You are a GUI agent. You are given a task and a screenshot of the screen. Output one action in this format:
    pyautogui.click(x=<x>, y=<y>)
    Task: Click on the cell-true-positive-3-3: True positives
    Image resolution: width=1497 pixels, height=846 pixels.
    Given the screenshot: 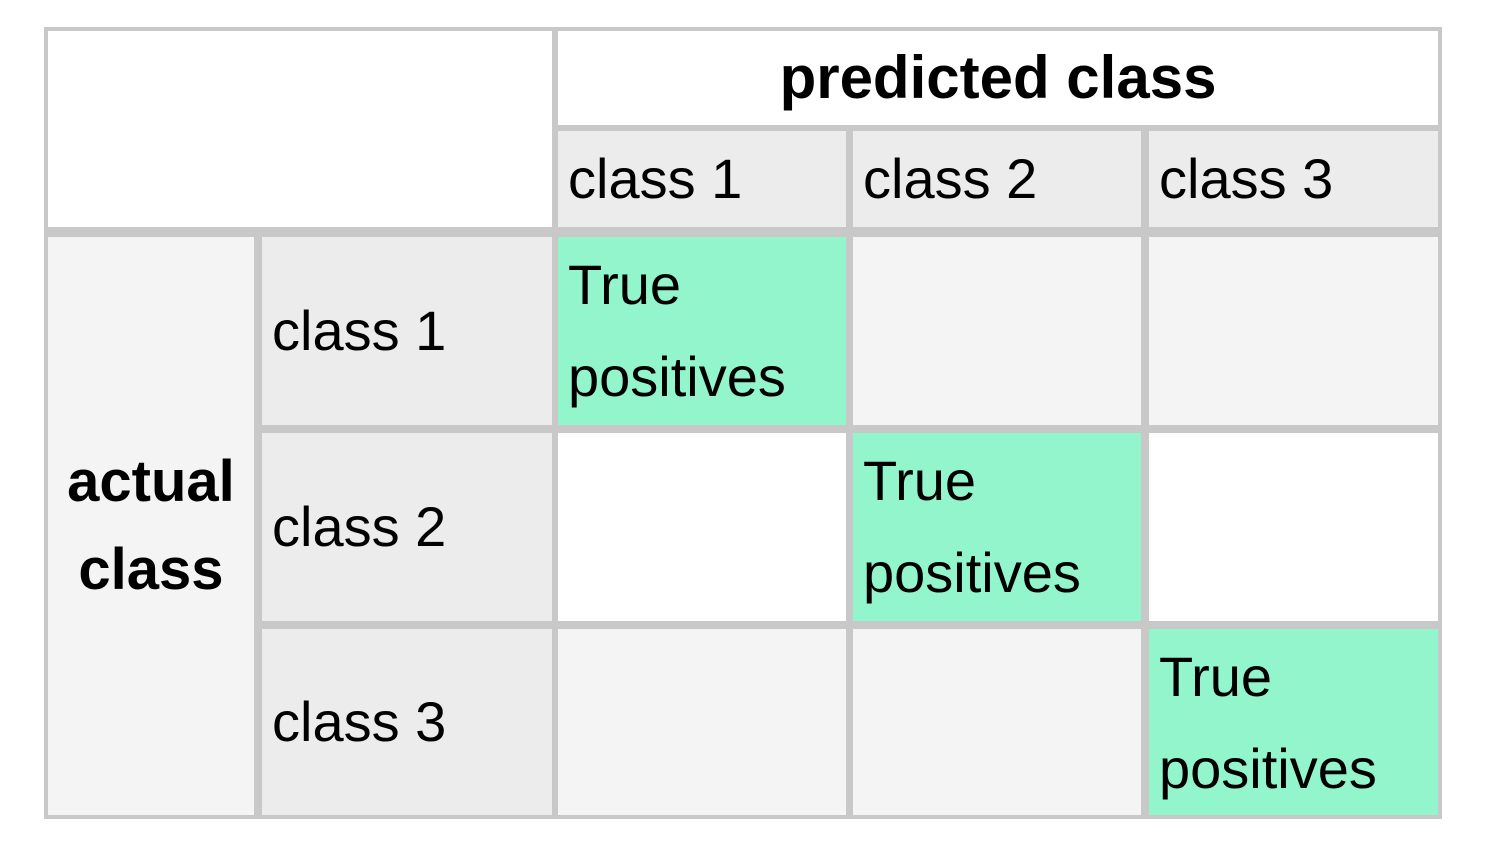 What is the action you would take?
    pyautogui.click(x=1293, y=722)
    